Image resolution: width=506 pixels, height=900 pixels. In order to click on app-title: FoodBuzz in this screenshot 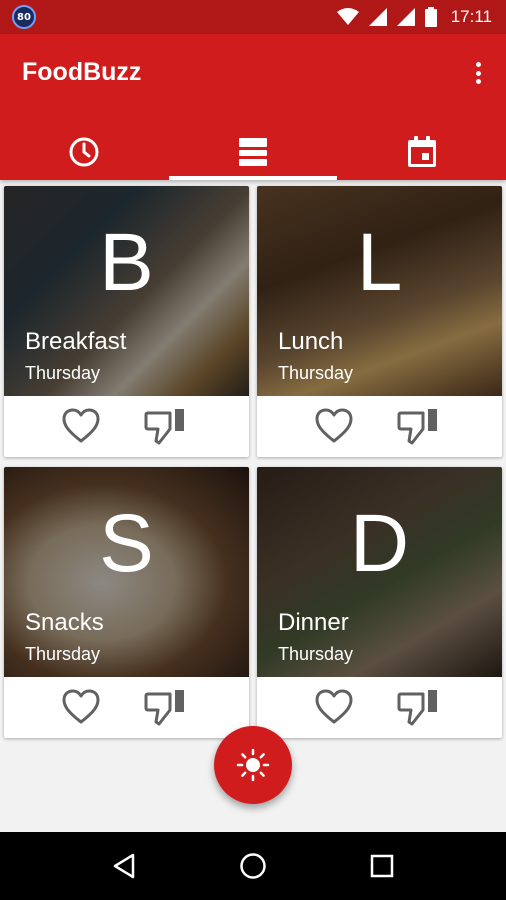, I will do `click(82, 72)`.